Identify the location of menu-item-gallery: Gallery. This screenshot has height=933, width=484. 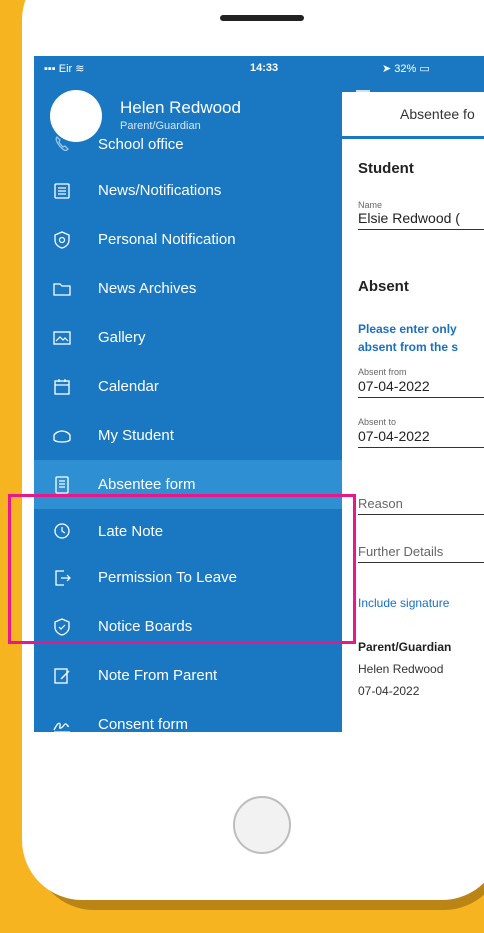
(188, 337).